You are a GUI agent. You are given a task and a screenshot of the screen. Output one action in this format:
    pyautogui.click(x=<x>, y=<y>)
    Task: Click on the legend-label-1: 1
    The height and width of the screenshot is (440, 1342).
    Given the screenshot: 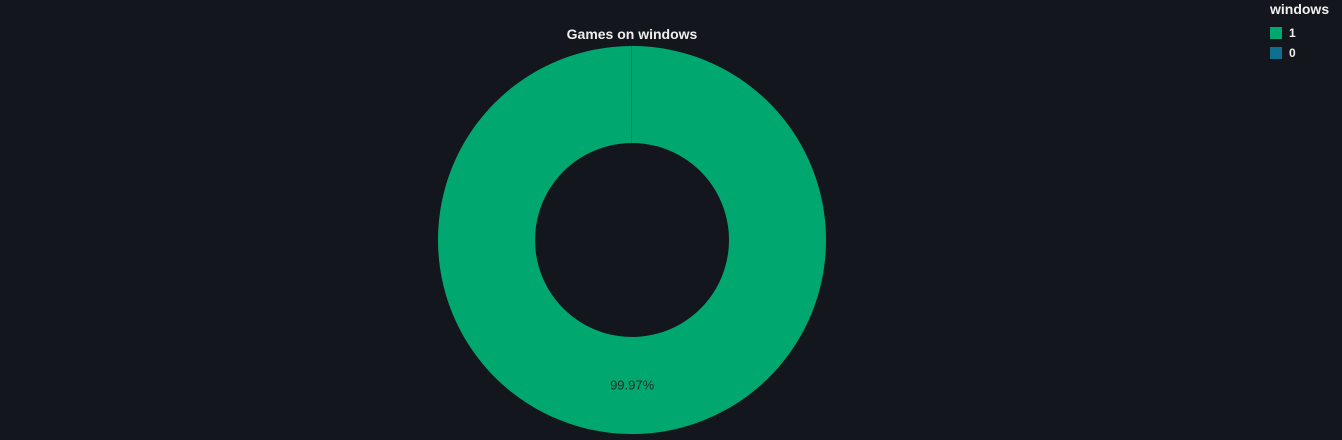 What is the action you would take?
    pyautogui.click(x=1292, y=33)
    